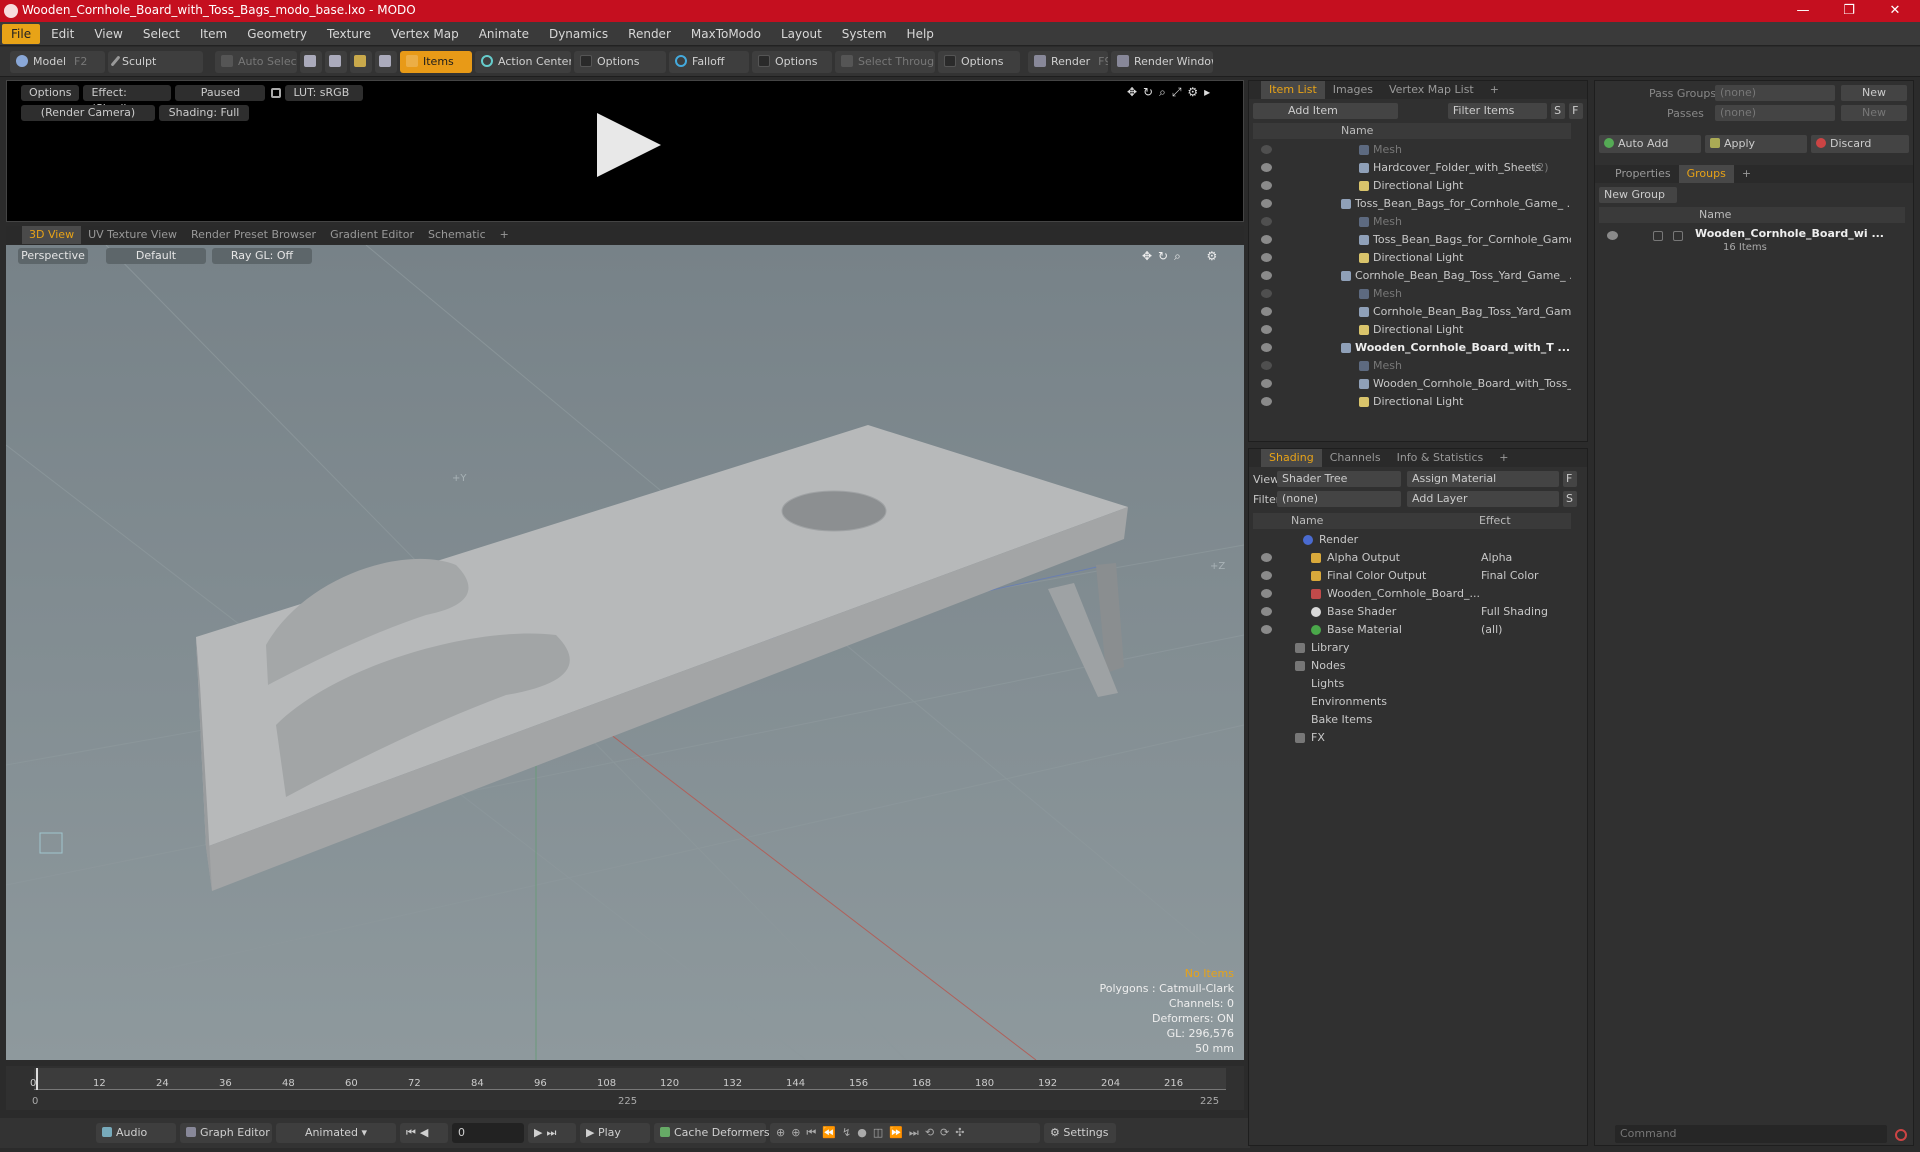 This screenshot has height=1152, width=1920. I want to click on shader-tree-row: Lights, so click(1412, 684).